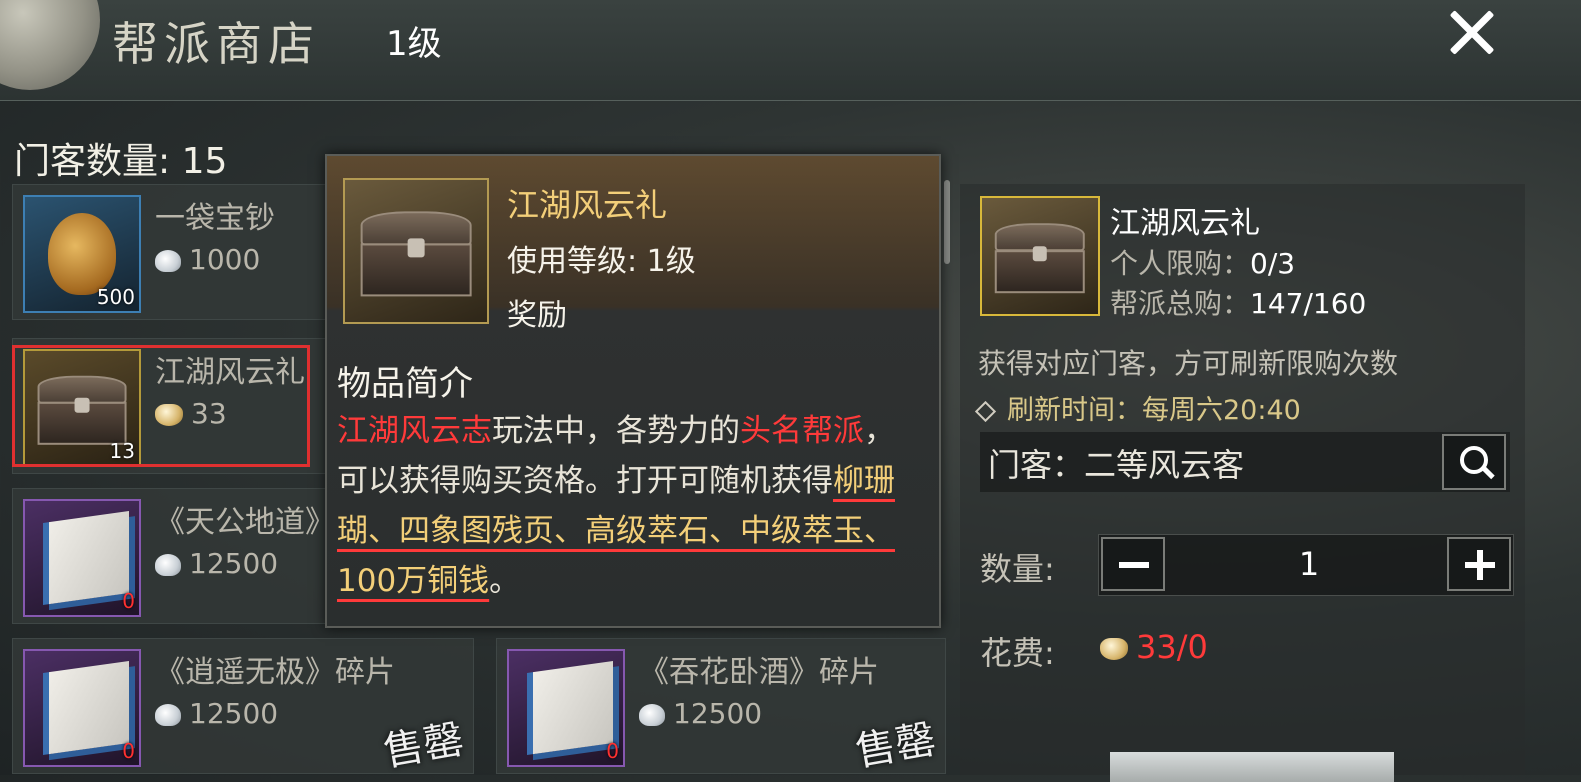 This screenshot has height=782, width=1581. I want to click on retainer-select: 门客：二等风云客, so click(1245, 462).